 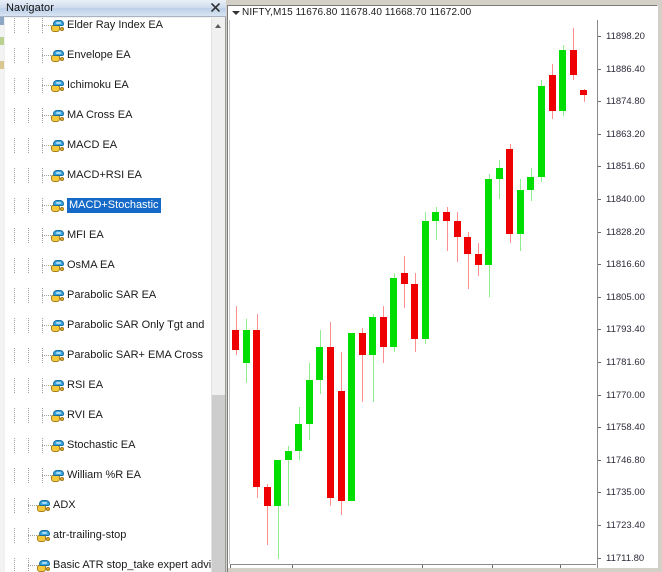 What do you see at coordinates (218, 483) in the screenshot?
I see `scrollbar-thumb` at bounding box center [218, 483].